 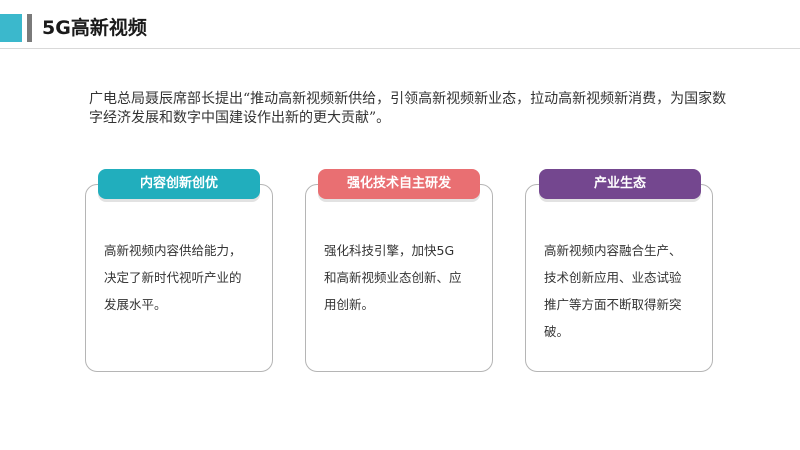 I want to click on card-tech-rd: 强化科技引擎，加快5G 和高新视频业态创新、应 用创新。, so click(x=399, y=278).